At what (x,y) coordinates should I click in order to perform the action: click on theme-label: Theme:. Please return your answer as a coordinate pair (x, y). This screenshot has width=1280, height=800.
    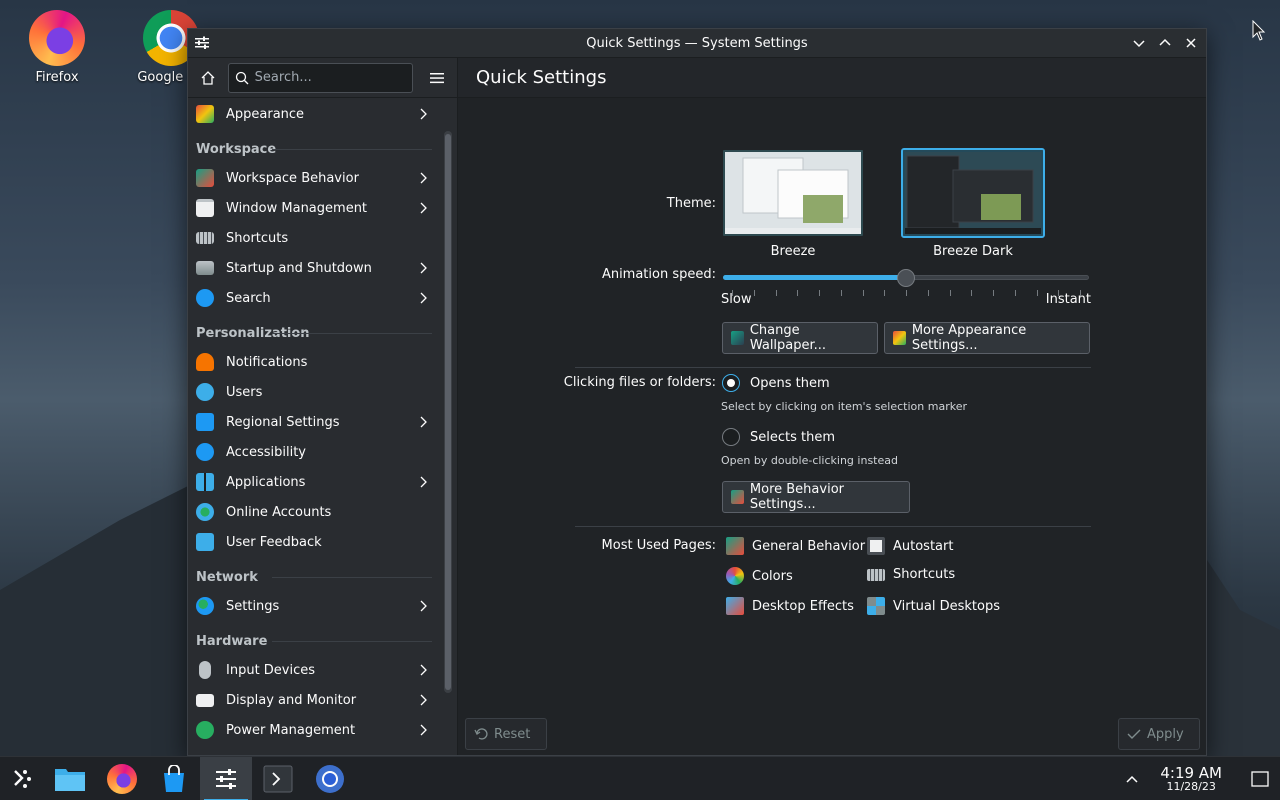
    Looking at the image, I should click on (691, 203).